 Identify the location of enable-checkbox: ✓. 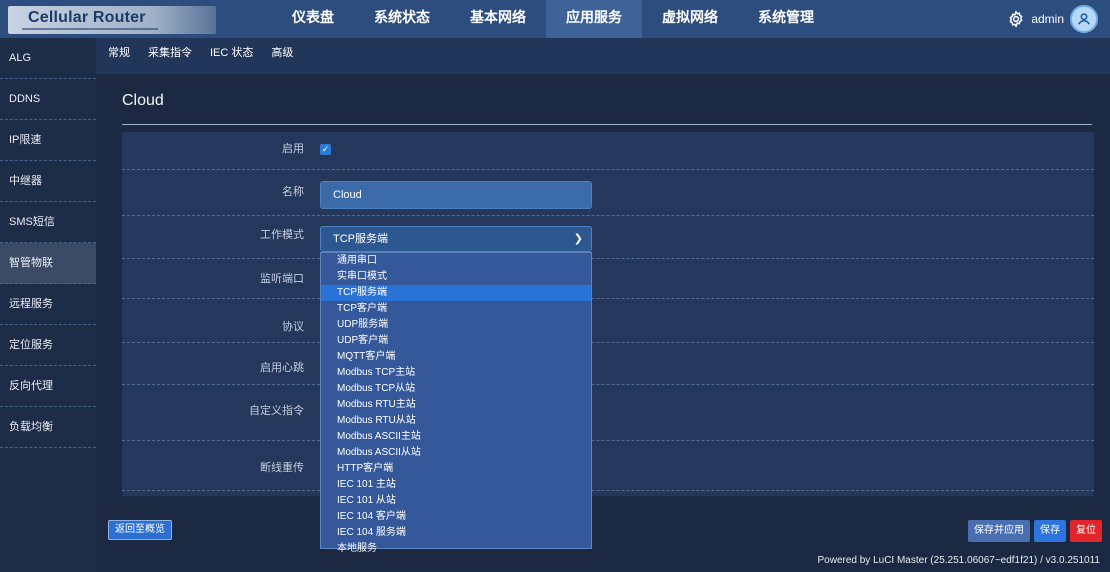
(325, 149).